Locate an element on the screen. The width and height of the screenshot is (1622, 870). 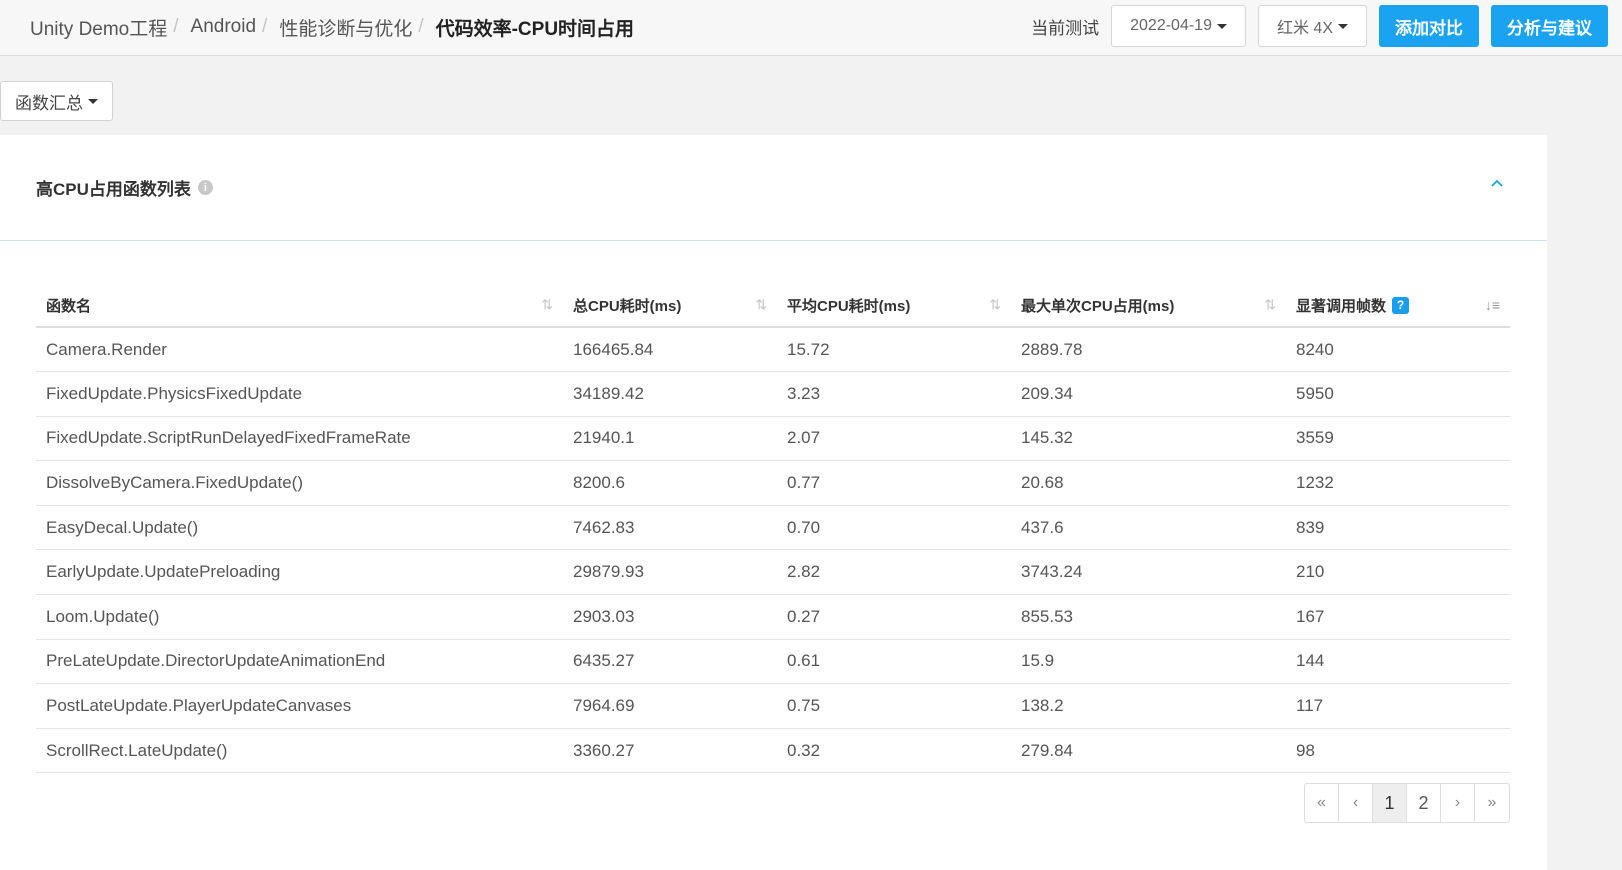
header-actions: 当前测试 2022-04-19 红米 4X 添加对比 分析与建议 is located at coordinates (1319, 26).